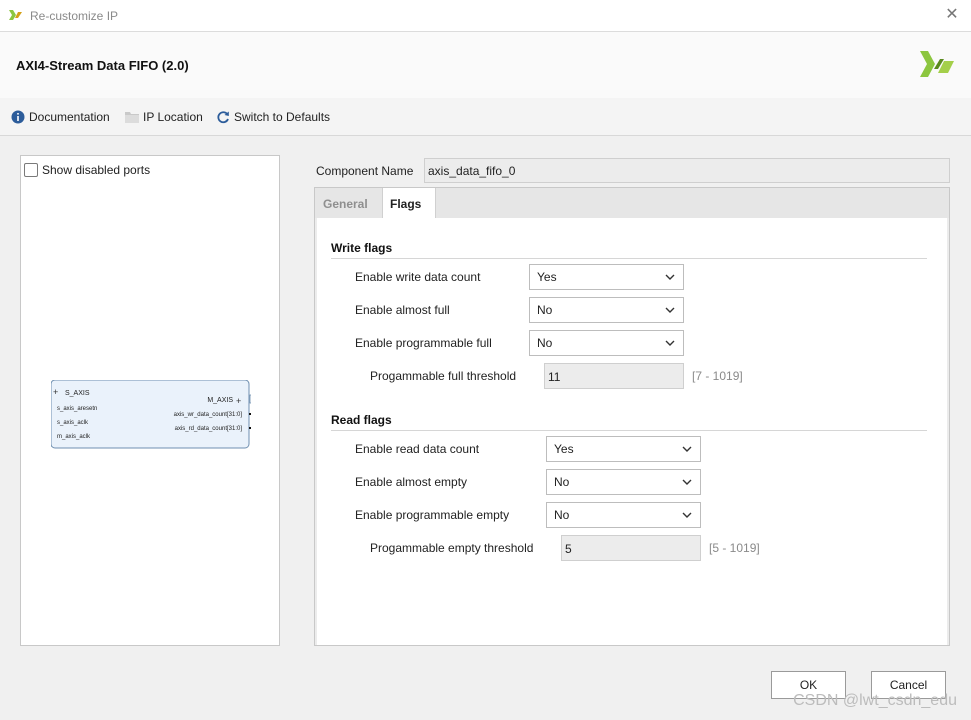 The width and height of the screenshot is (971, 720). I want to click on write-data-count-label: Enable write data count, so click(418, 277).